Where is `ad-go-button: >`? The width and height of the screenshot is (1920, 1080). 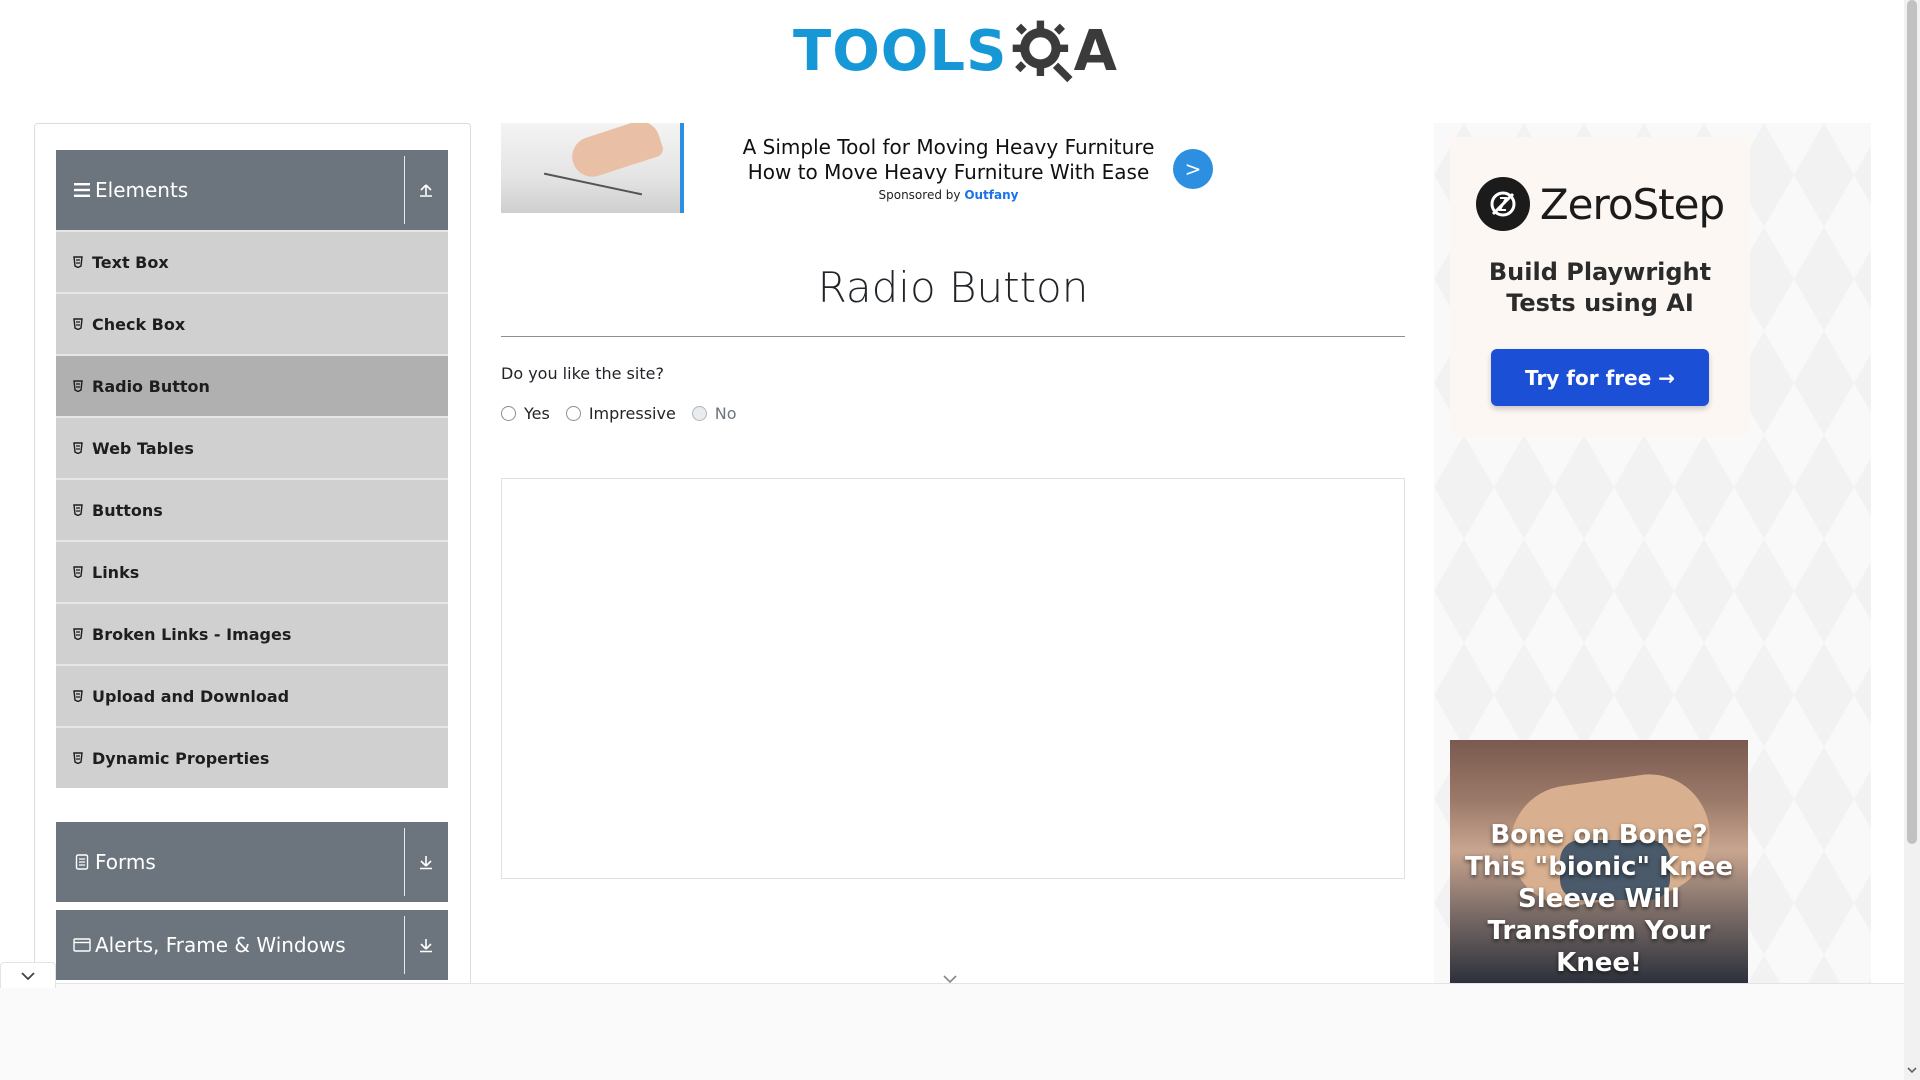
ad-go-button: > is located at coordinates (1193, 169).